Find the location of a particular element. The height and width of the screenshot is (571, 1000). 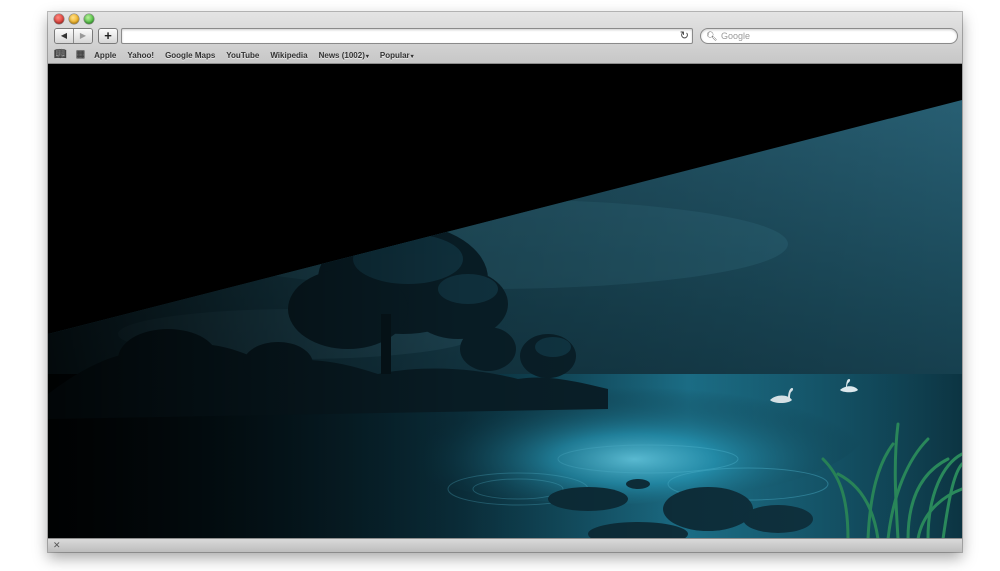

search-icon: 🔍︎ is located at coordinates (712, 36).